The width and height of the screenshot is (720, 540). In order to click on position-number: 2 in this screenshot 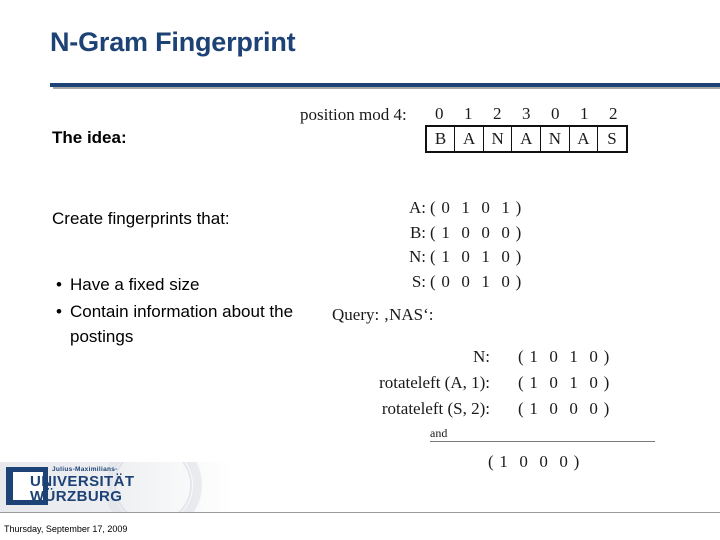, I will do `click(613, 113)`.